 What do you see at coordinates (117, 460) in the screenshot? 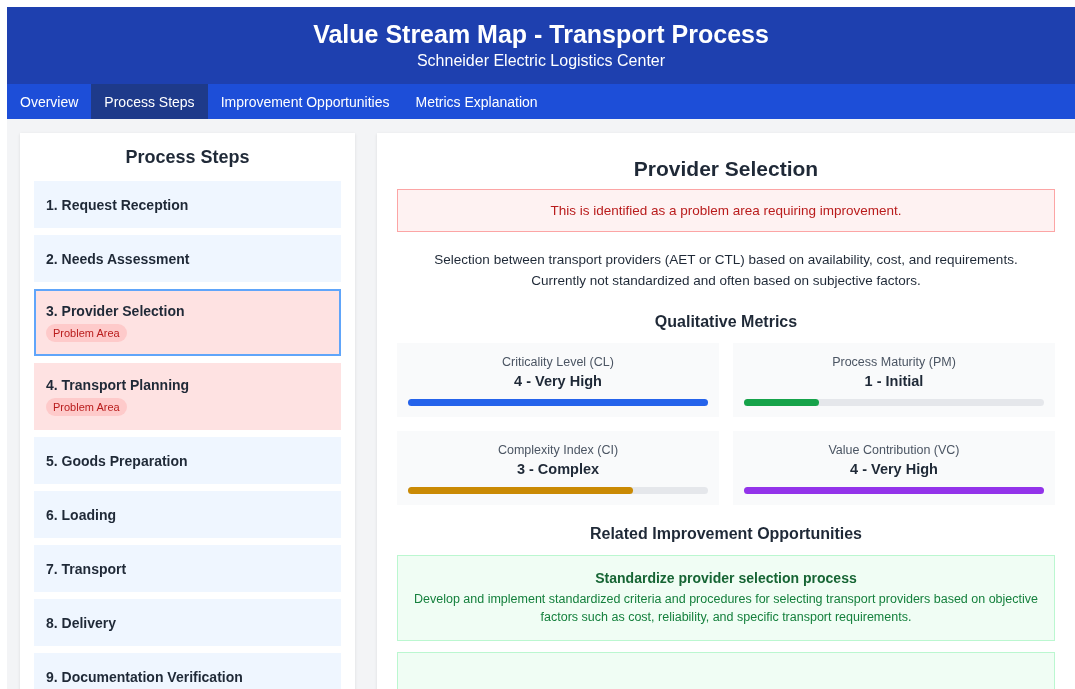
I see `step-label: 5. Goods Preparation` at bounding box center [117, 460].